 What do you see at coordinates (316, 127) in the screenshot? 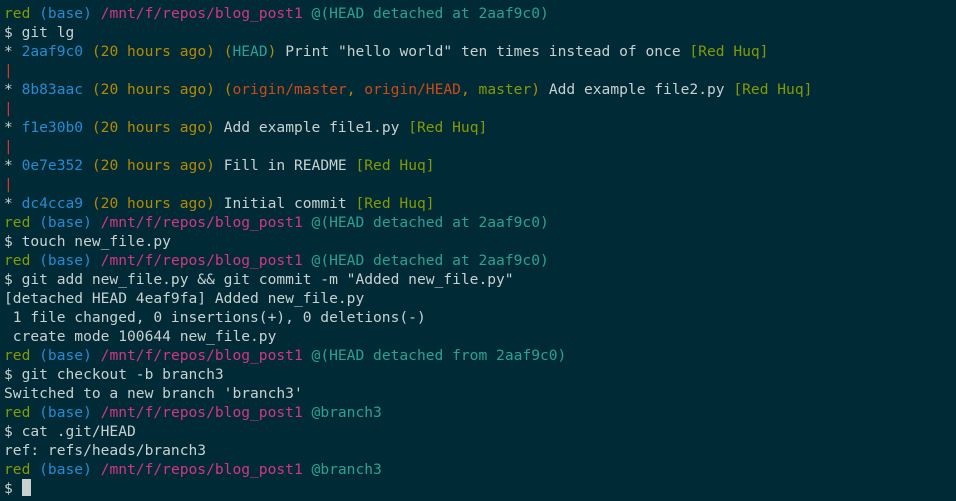
I see `terminal-text-segment: Add example file1.py` at bounding box center [316, 127].